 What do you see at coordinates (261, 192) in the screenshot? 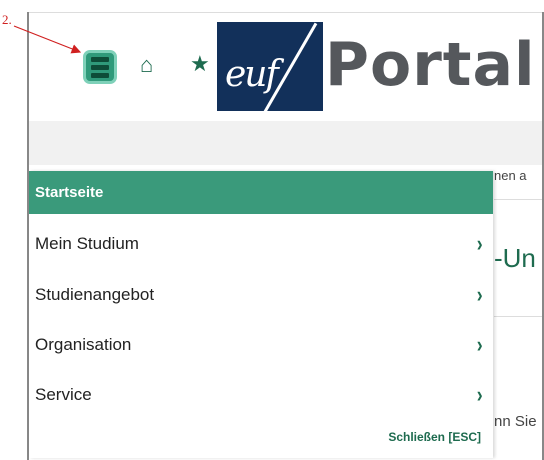
I see `menu-item-startseite: Startseite` at bounding box center [261, 192].